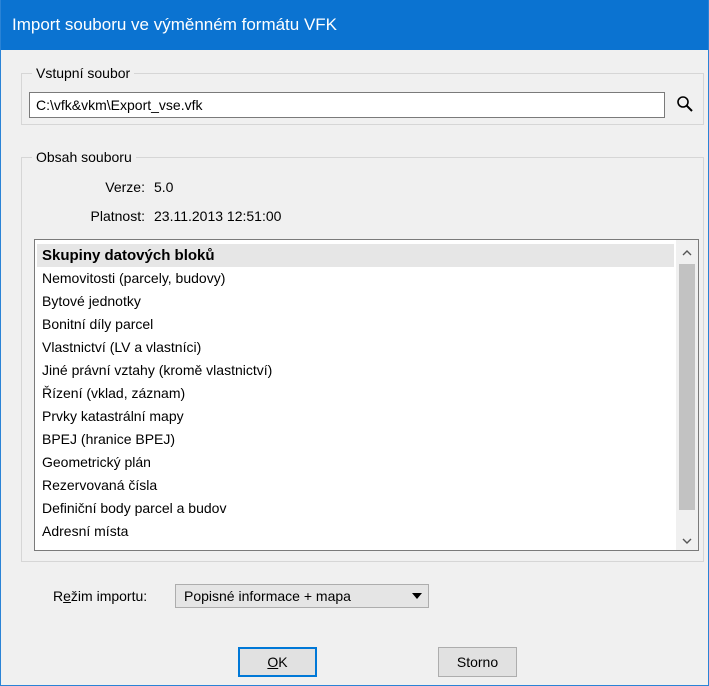 The image size is (709, 686). I want to click on search-icon, so click(685, 105).